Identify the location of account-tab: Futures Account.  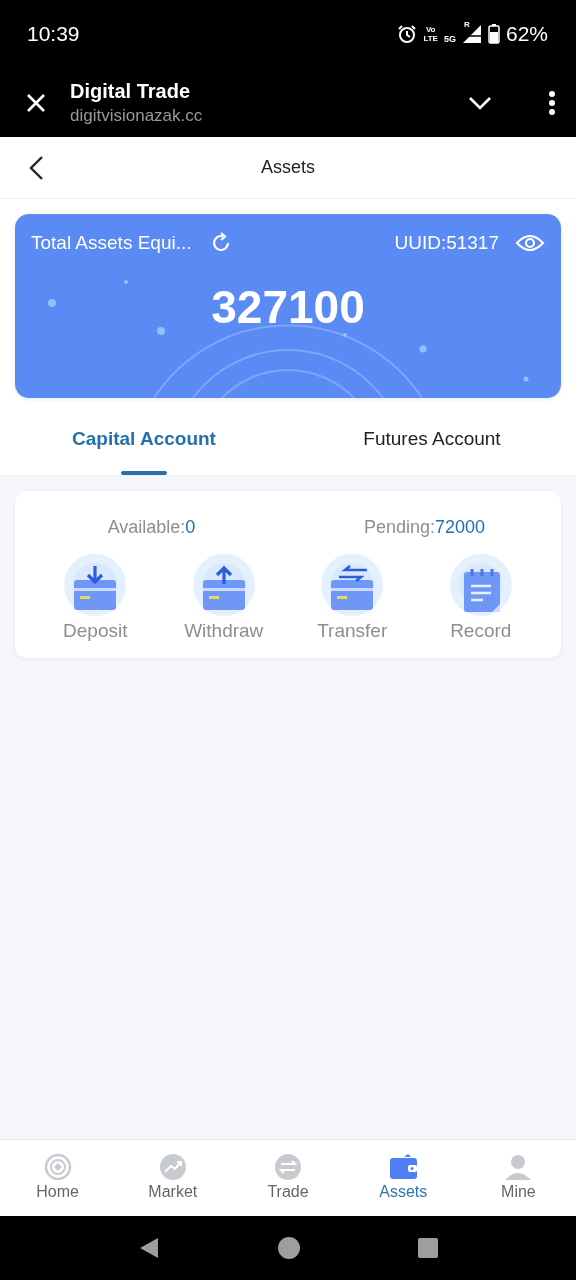
(432, 442).